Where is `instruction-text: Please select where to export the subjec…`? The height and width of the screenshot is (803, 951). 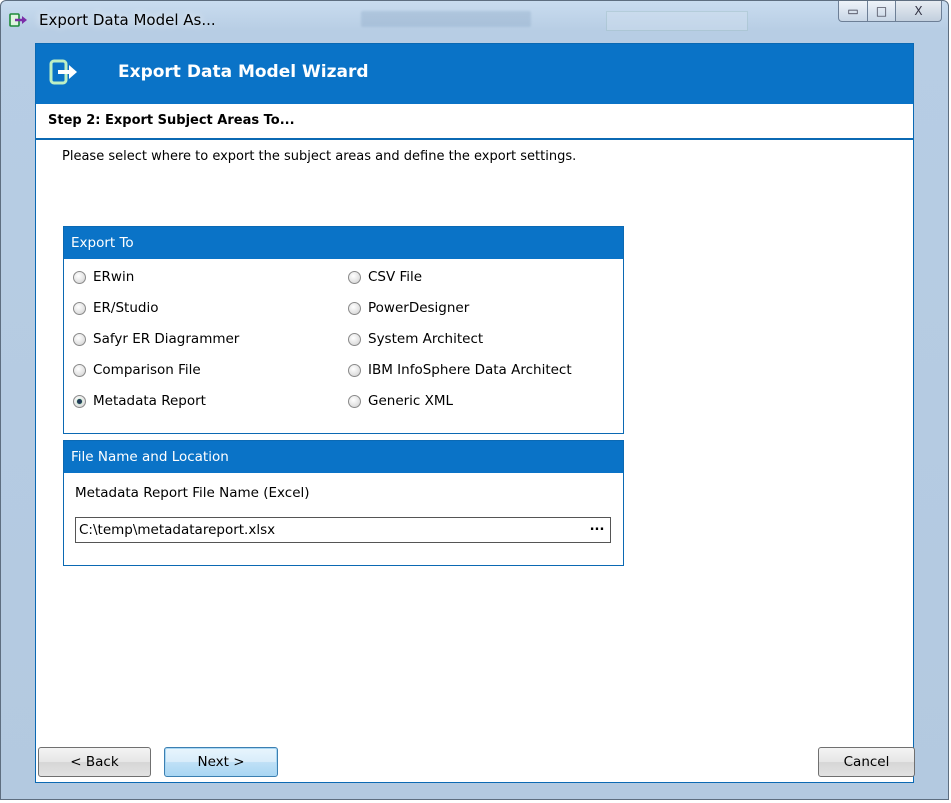
instruction-text: Please select where to export the subjec… is located at coordinates (319, 156).